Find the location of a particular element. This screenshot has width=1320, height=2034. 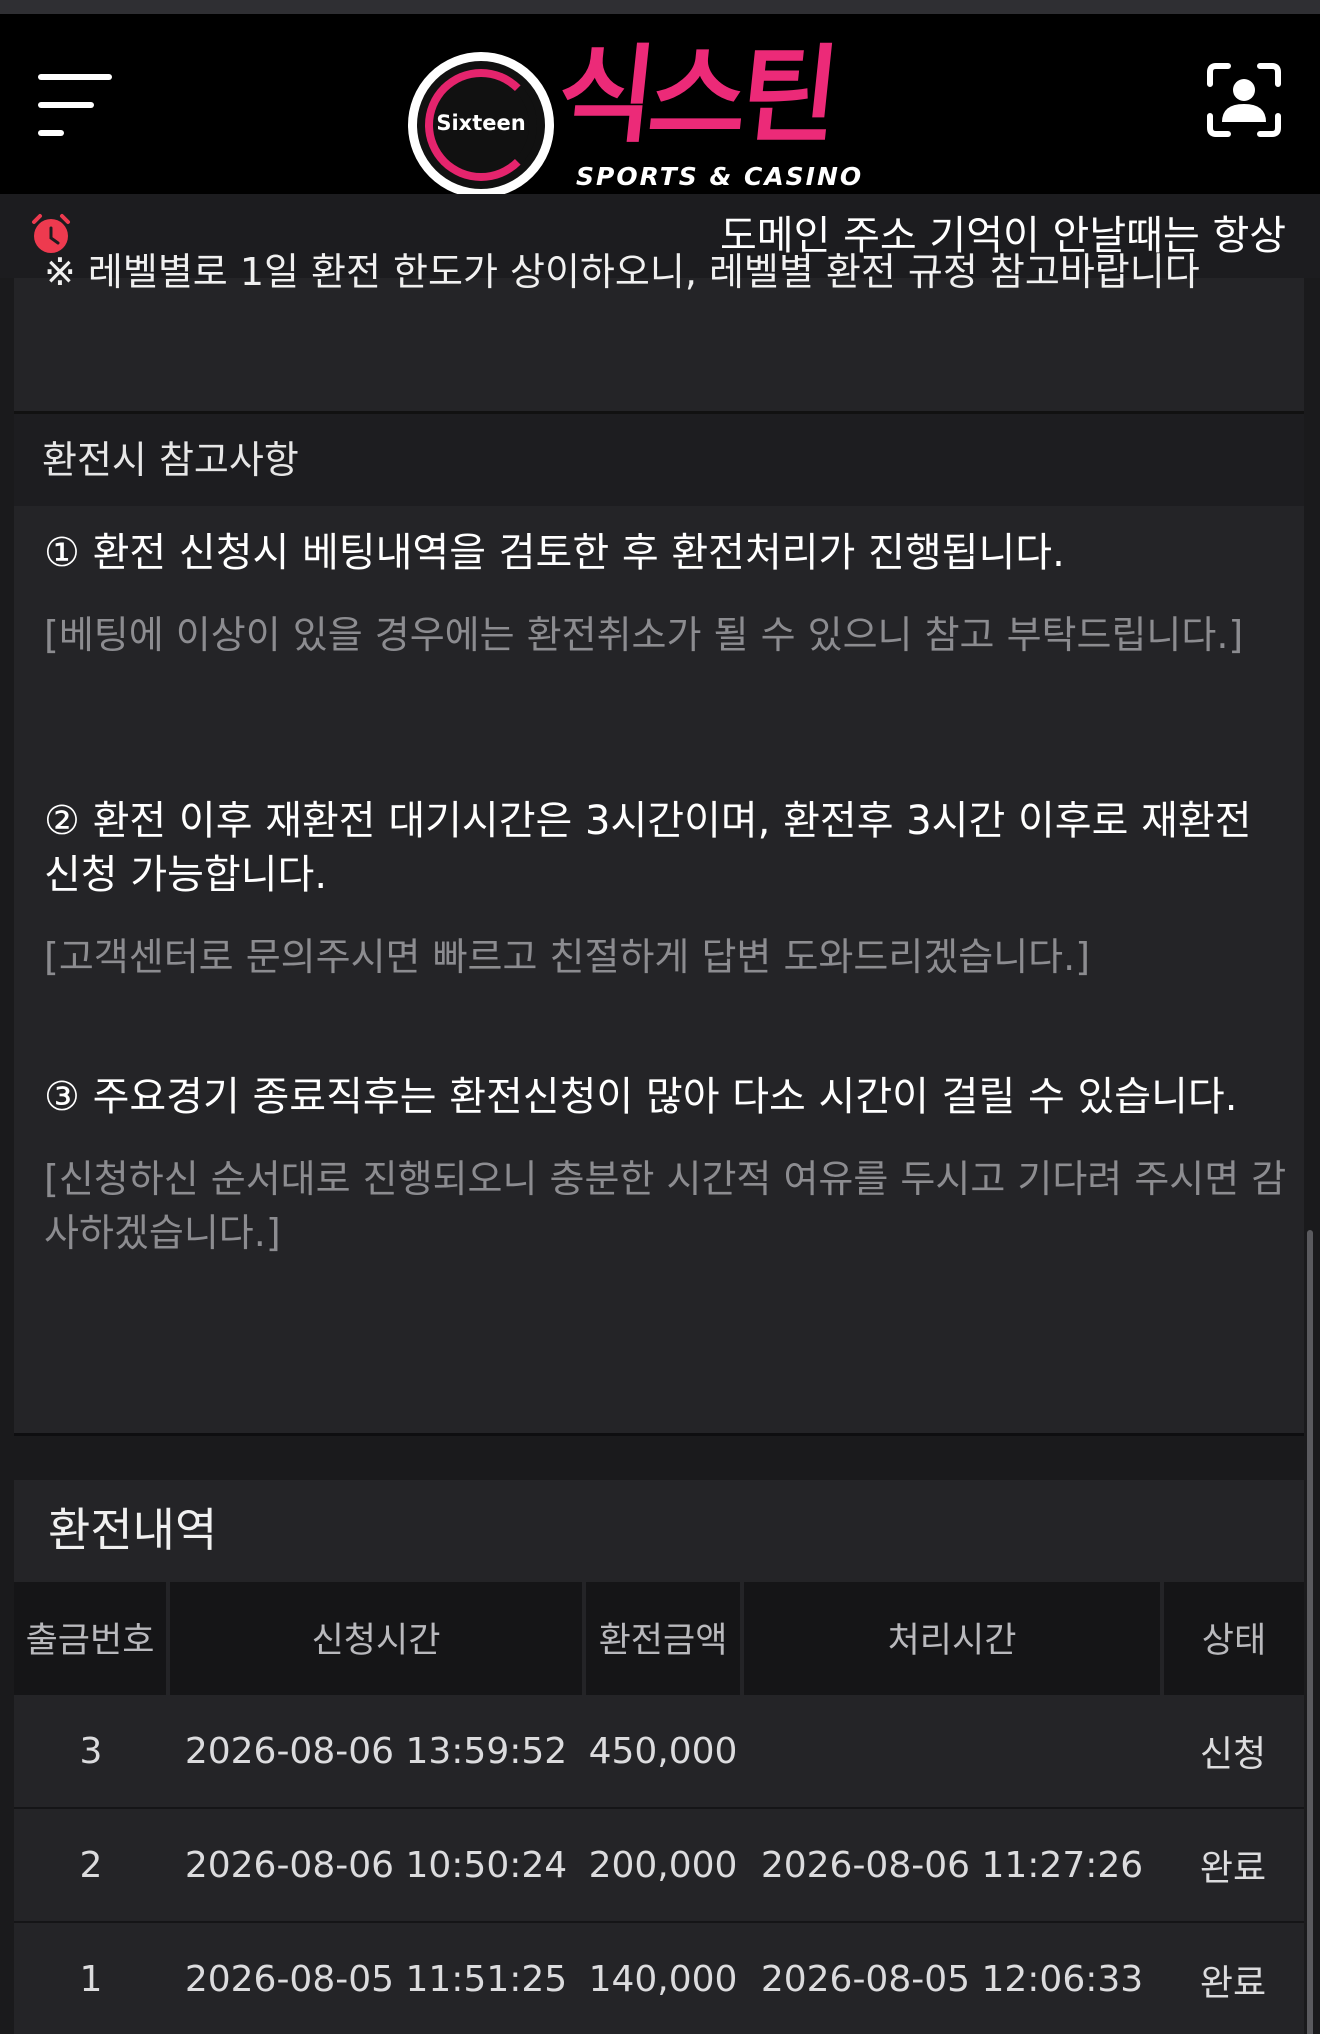

limit-note-text: ※ 레벨별로 1일 환전 한도가 상이하오니, 레벨별 환전 규정 참고바랍니다 is located at coordinates (622, 272).